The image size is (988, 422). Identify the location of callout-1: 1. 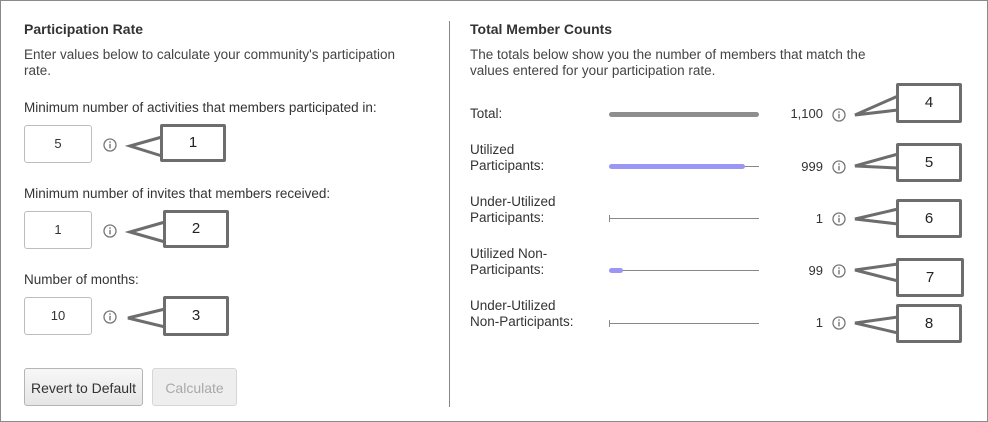
(193, 143).